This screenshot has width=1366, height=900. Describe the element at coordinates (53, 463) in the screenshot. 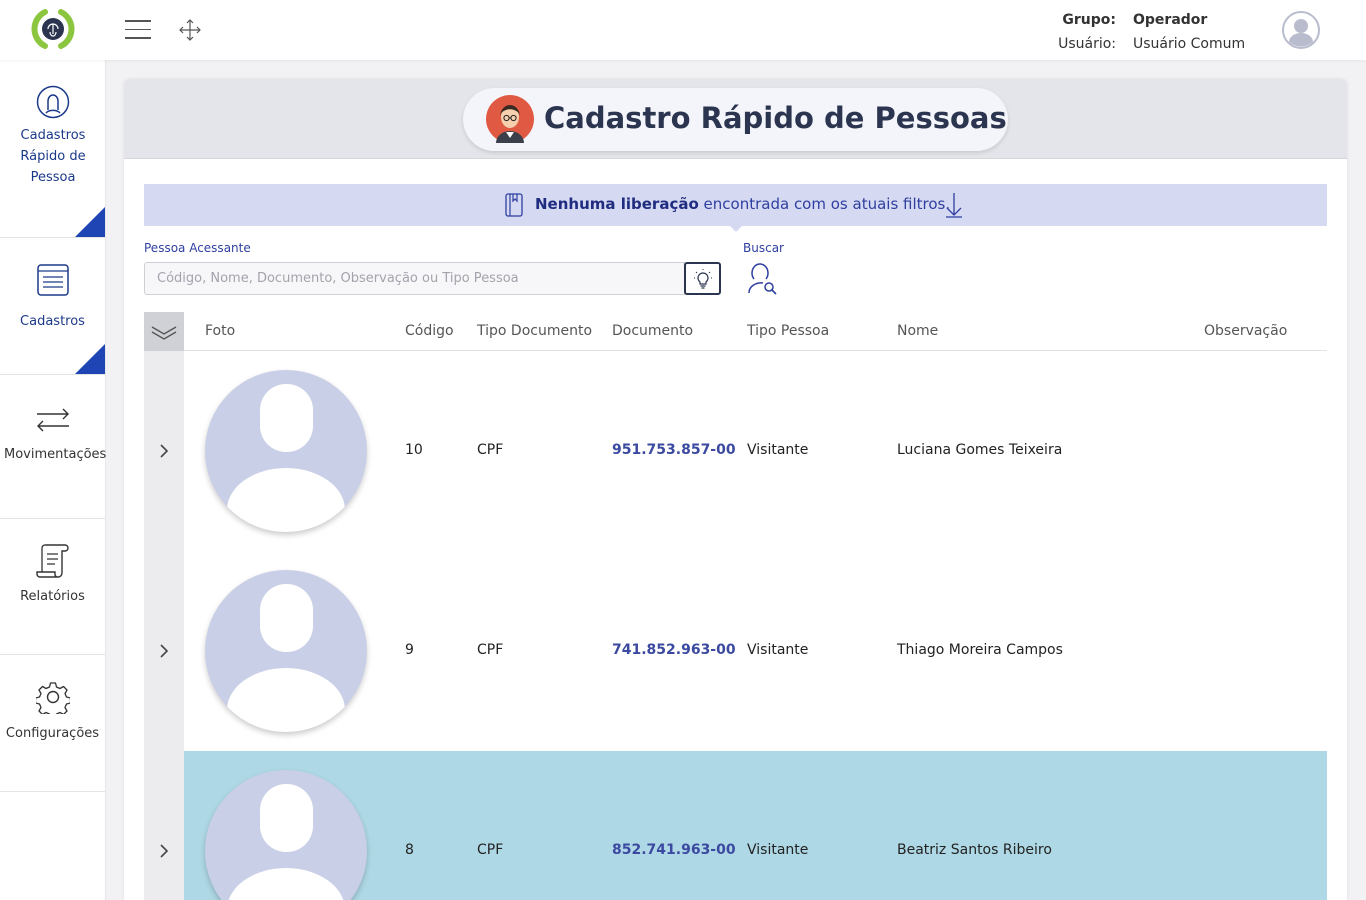

I see `sidebar-item-movimentacoes: Movimentações` at that location.